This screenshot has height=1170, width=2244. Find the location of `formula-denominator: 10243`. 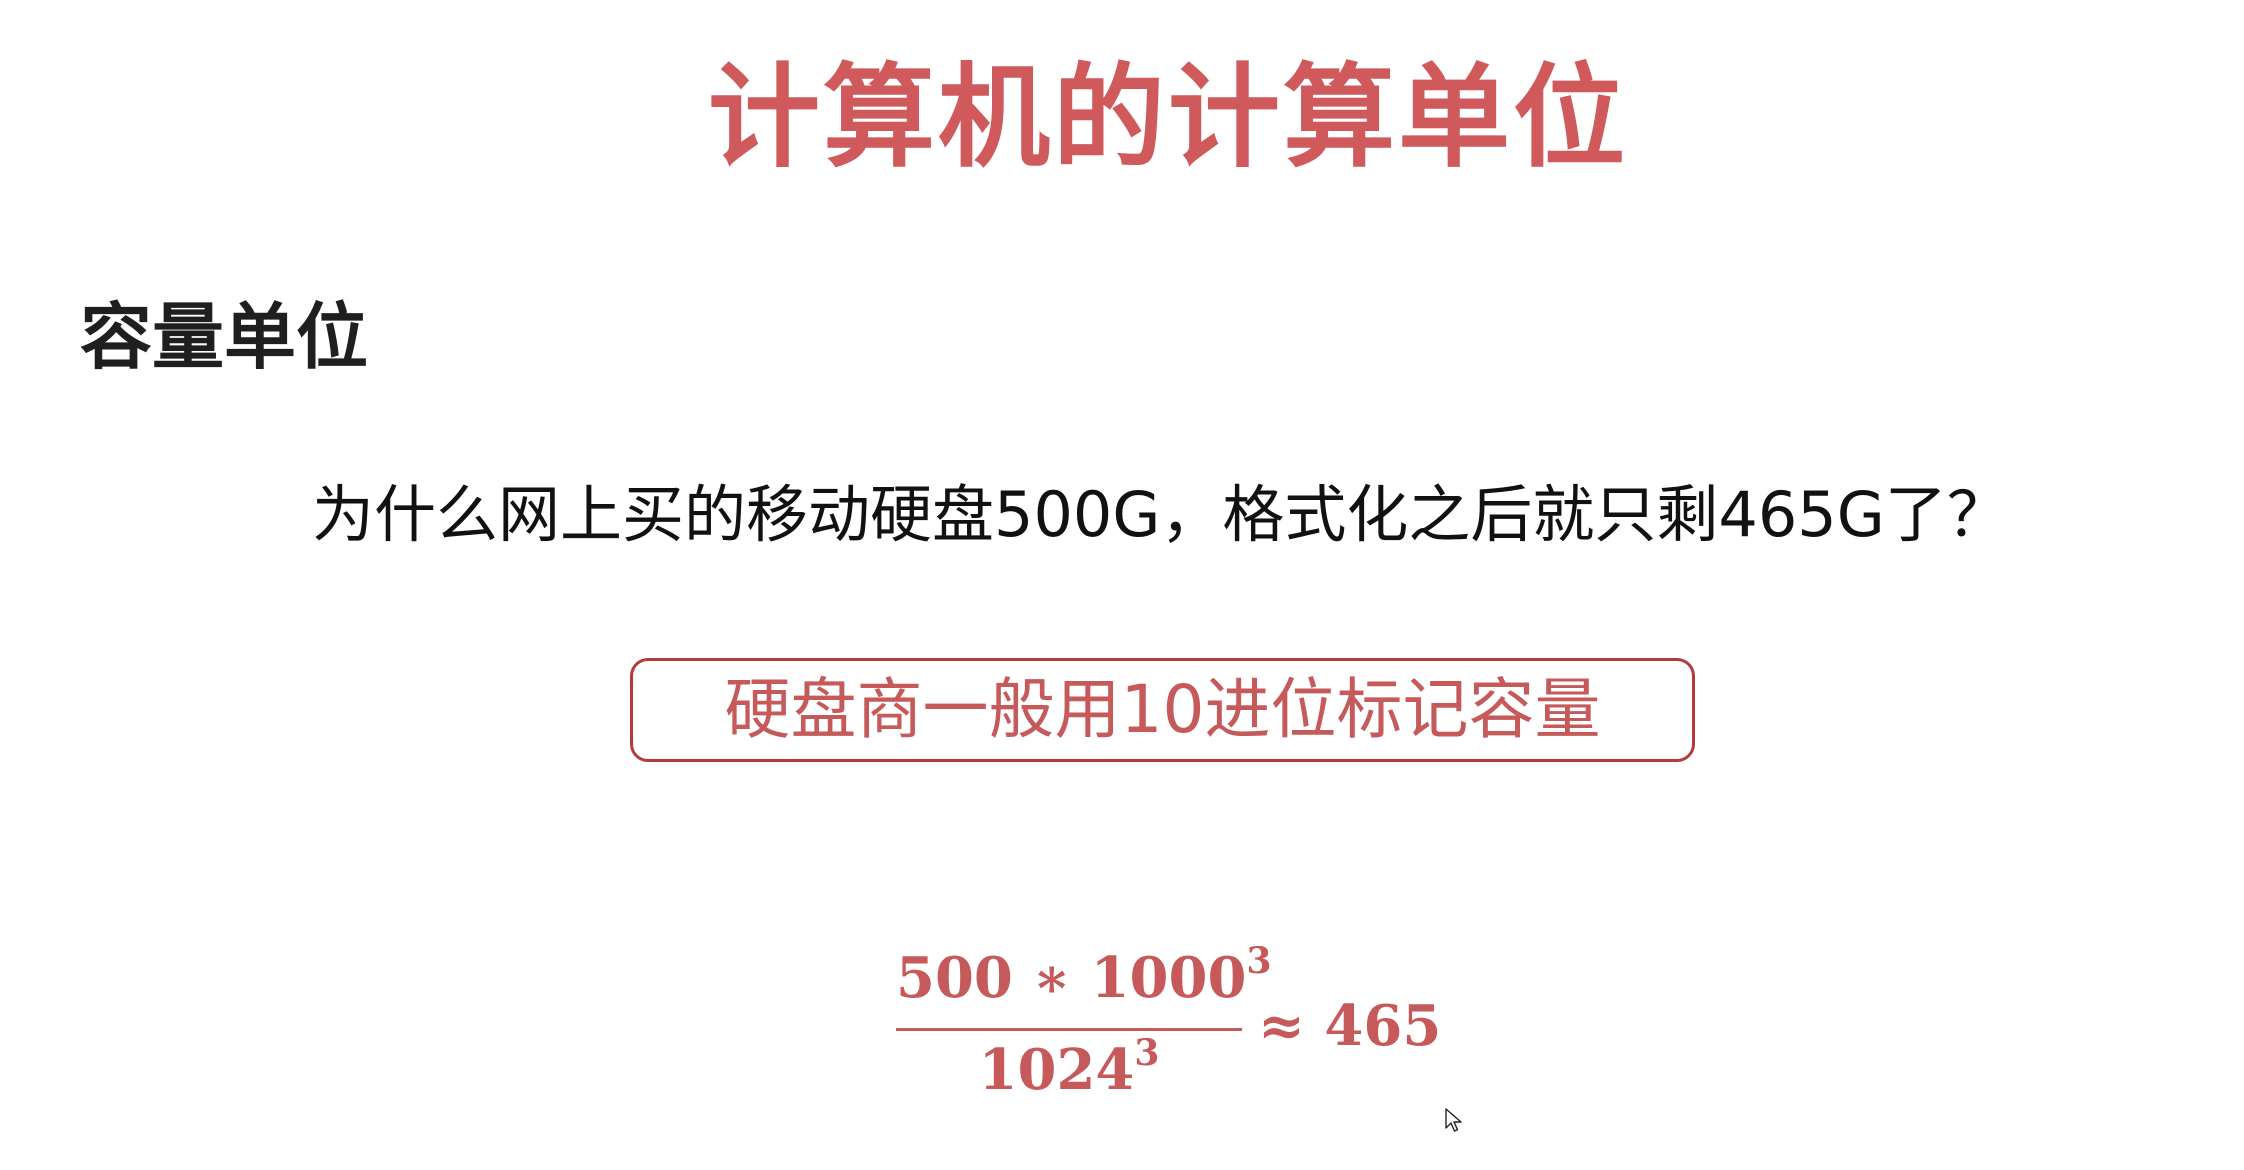

formula-denominator: 10243 is located at coordinates (1069, 1070).